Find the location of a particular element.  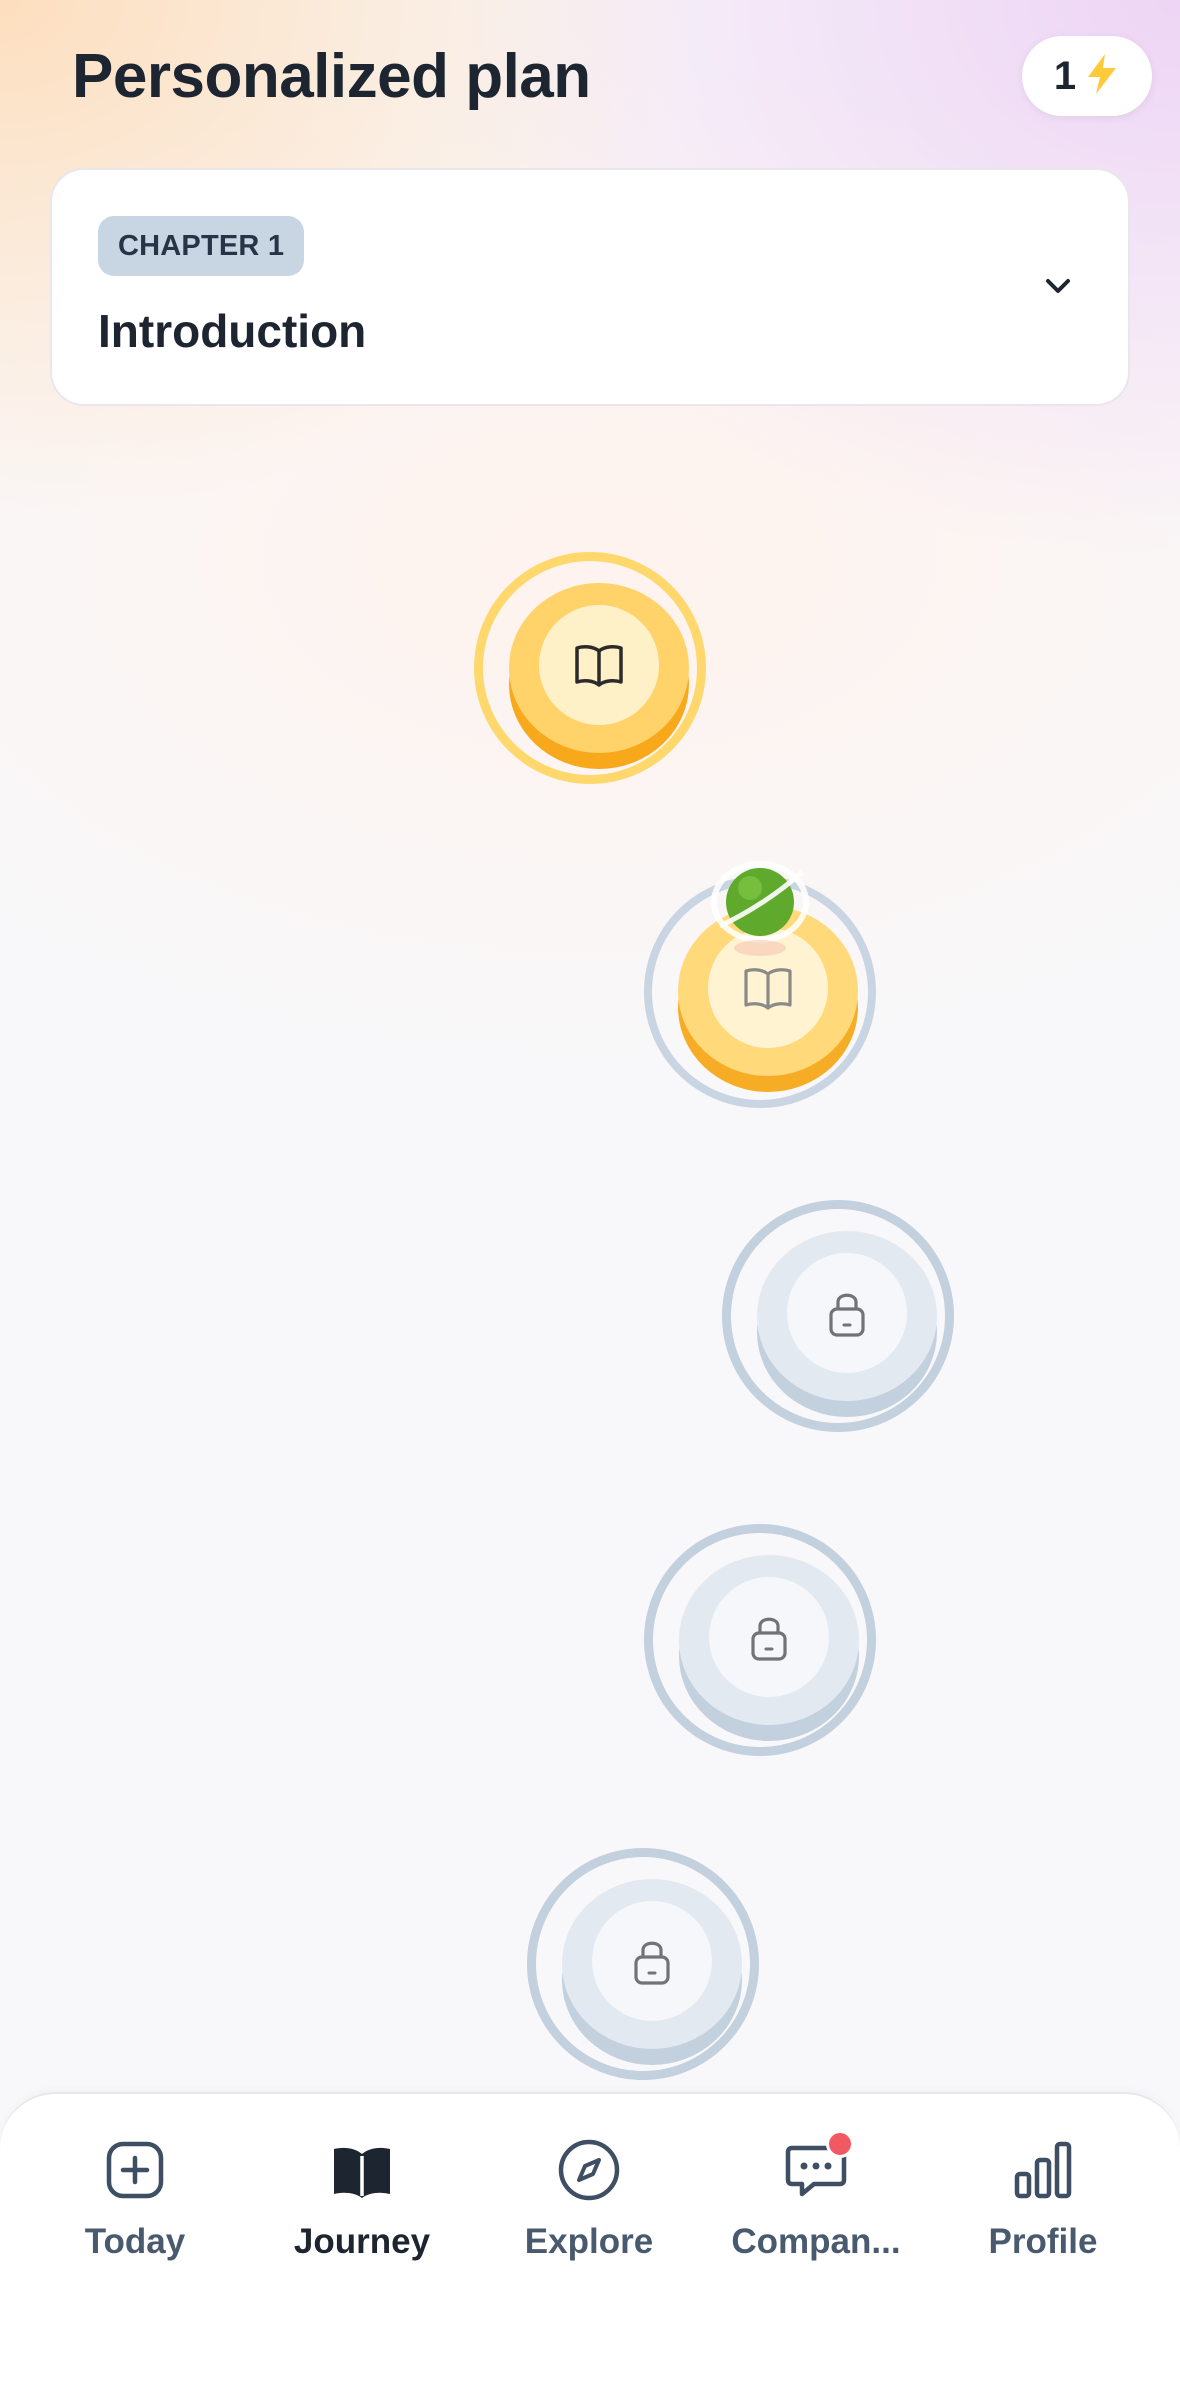

bar-chart-icon is located at coordinates (1043, 2170).